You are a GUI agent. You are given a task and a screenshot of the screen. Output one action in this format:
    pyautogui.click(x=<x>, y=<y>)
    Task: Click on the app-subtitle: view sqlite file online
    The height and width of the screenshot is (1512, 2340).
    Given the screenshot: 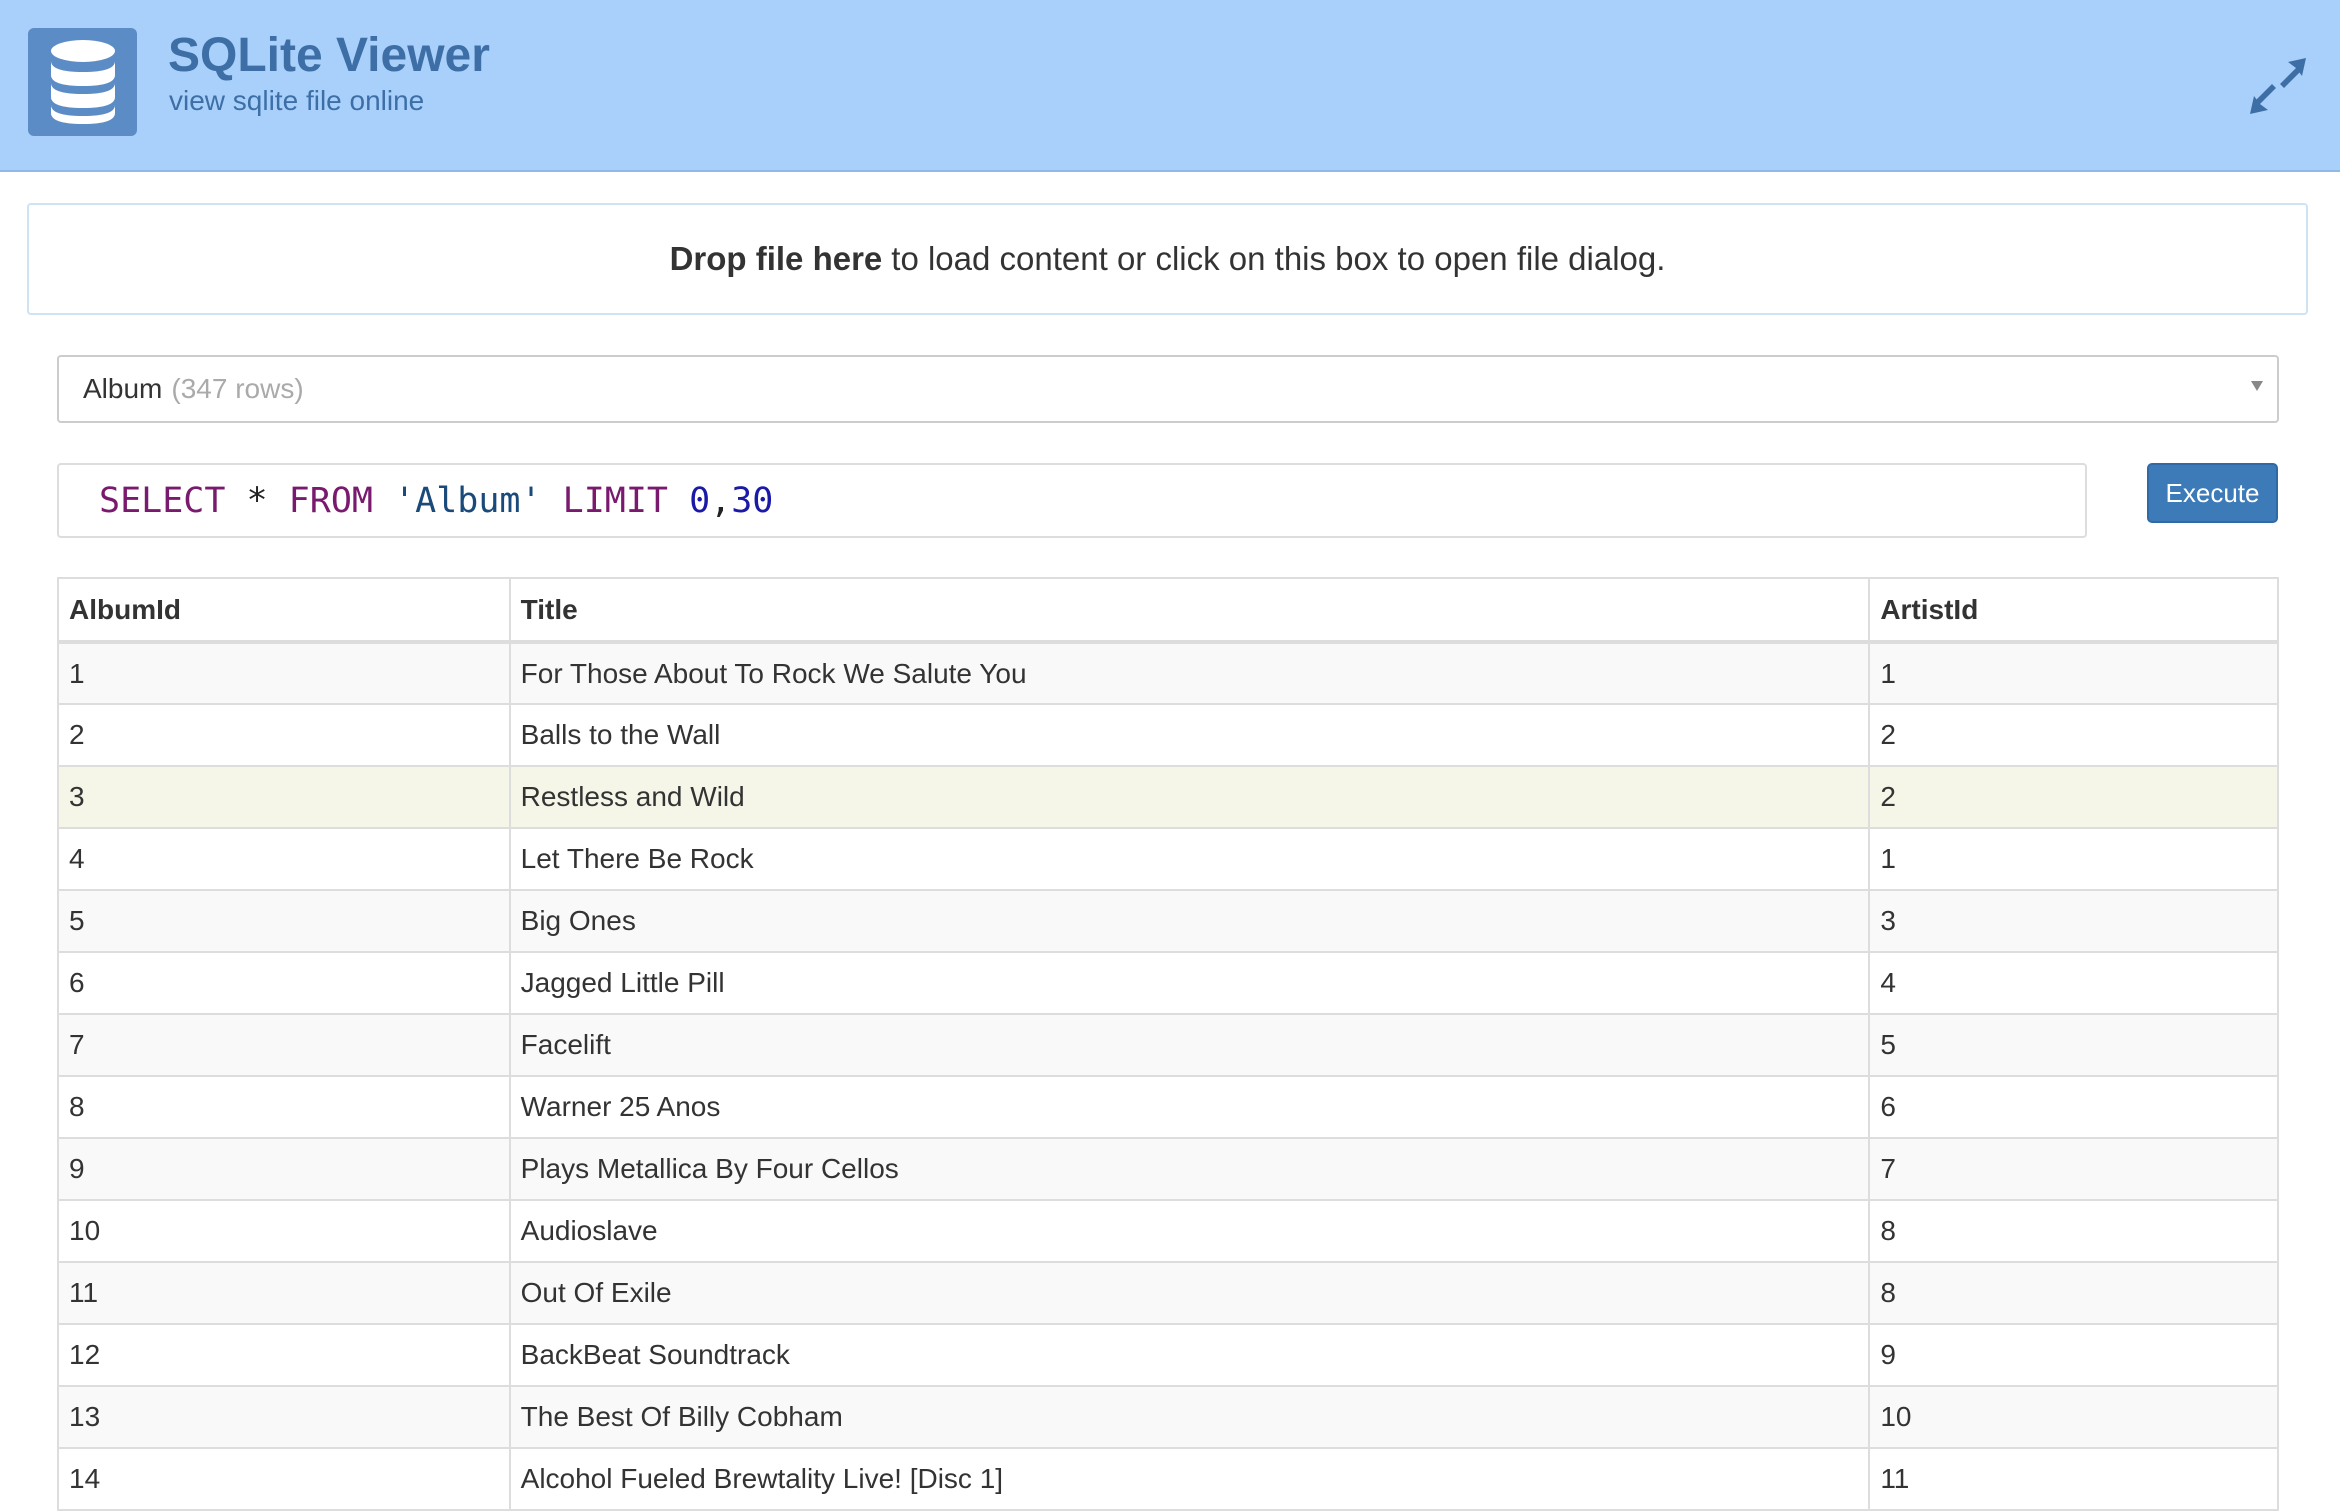 What is the action you would take?
    pyautogui.click(x=297, y=100)
    